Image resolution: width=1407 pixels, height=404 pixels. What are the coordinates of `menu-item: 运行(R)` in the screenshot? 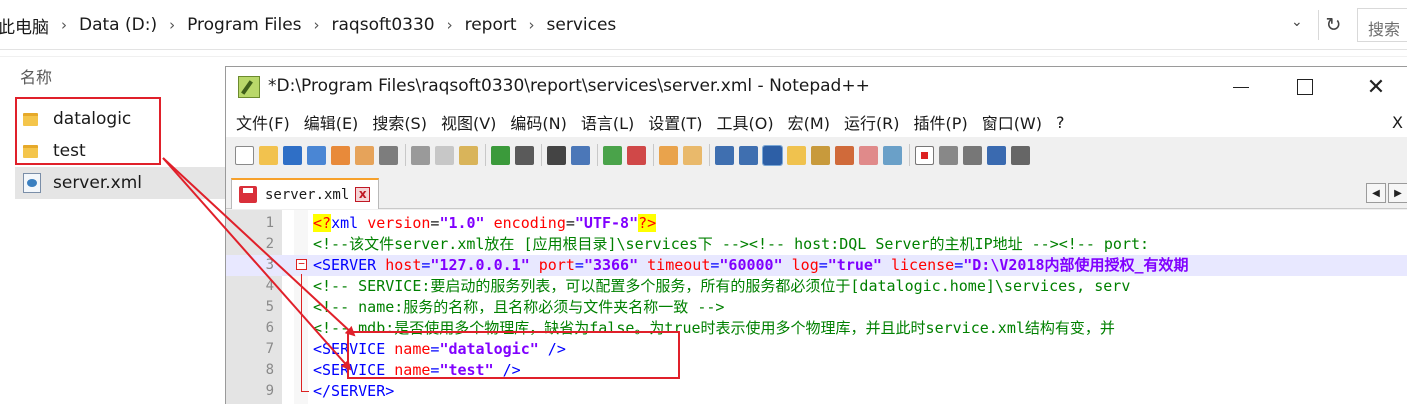 It's located at (872, 122).